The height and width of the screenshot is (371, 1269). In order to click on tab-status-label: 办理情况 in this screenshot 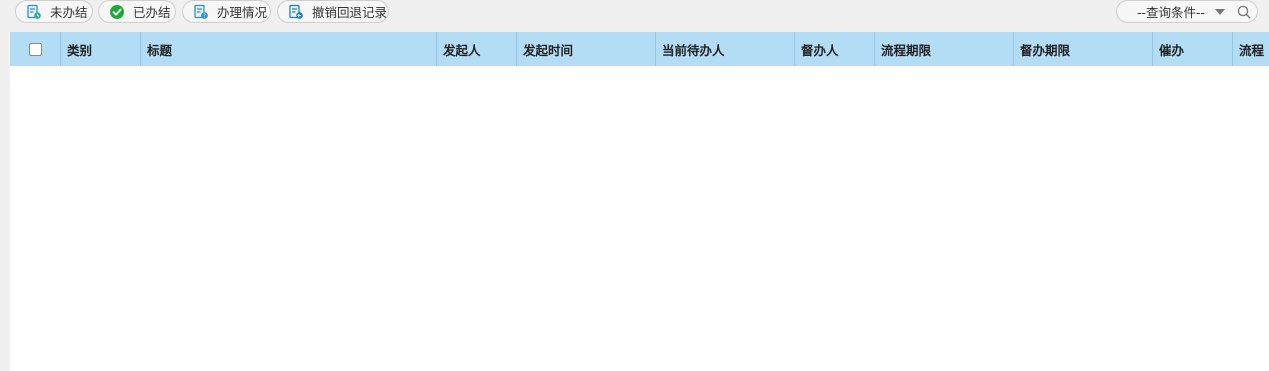, I will do `click(242, 12)`.